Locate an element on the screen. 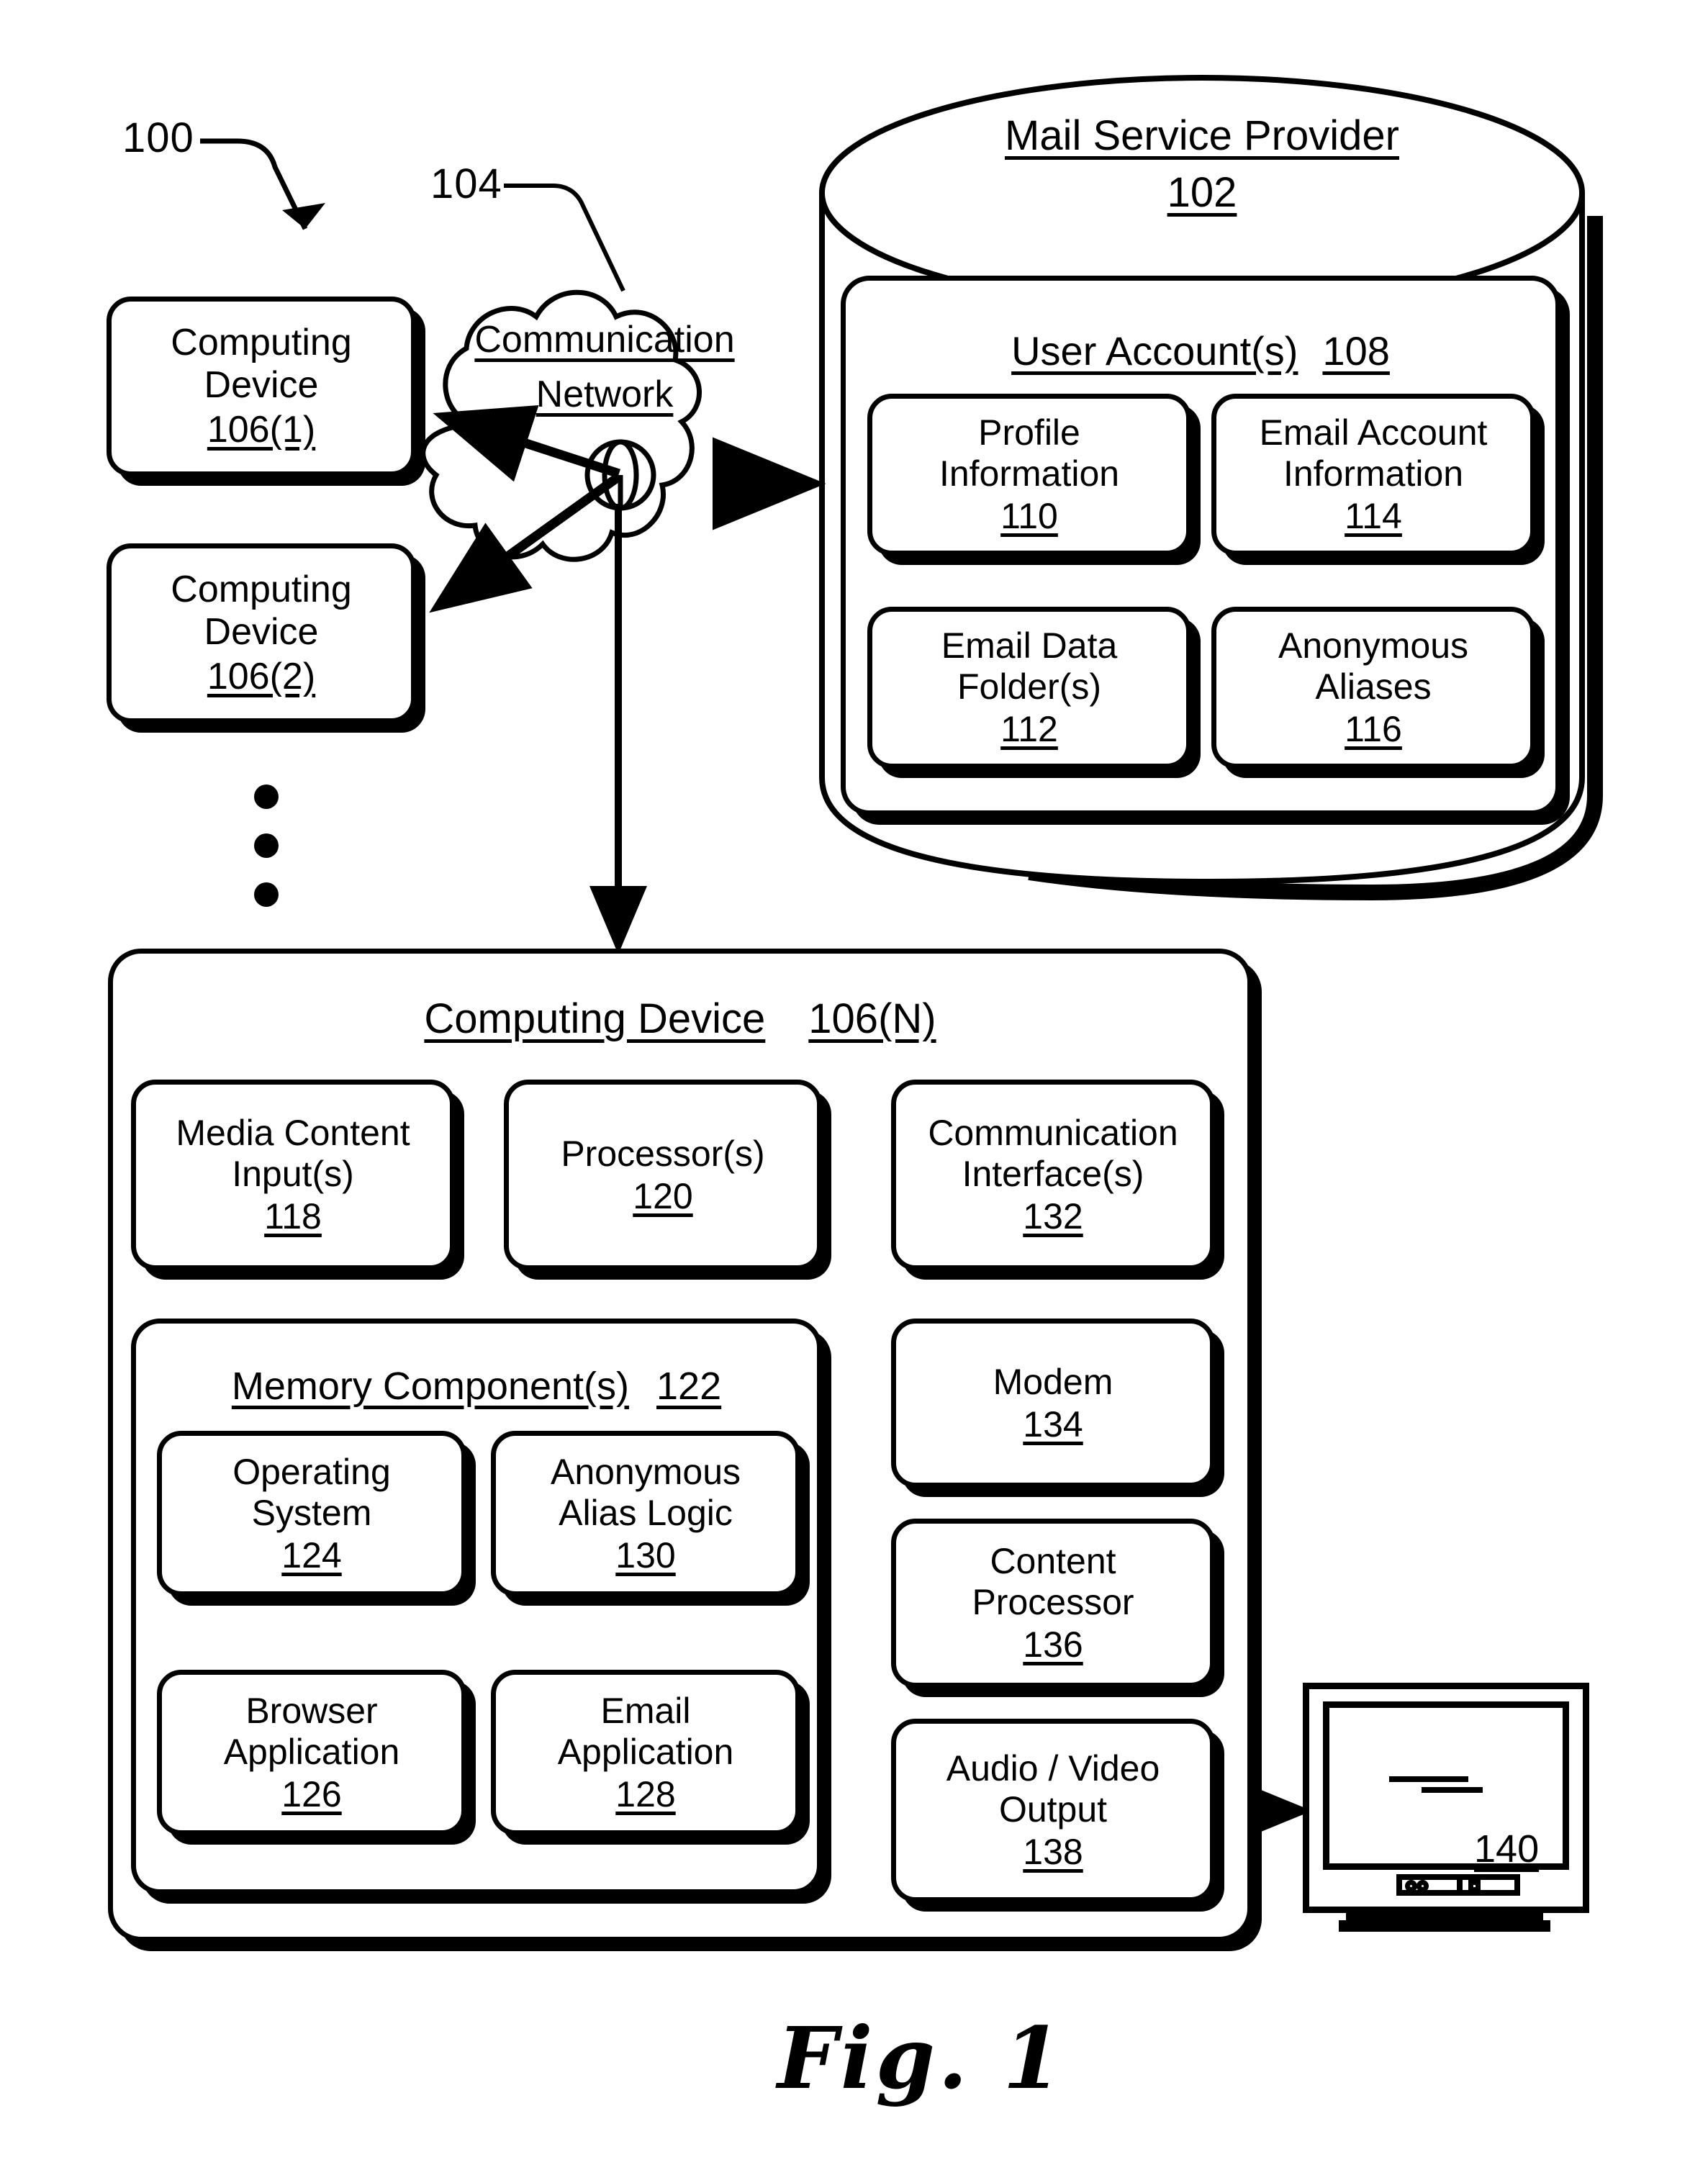 The width and height of the screenshot is (1708, 2175). communication-interfaces-line1: Communication is located at coordinates (1053, 1133).